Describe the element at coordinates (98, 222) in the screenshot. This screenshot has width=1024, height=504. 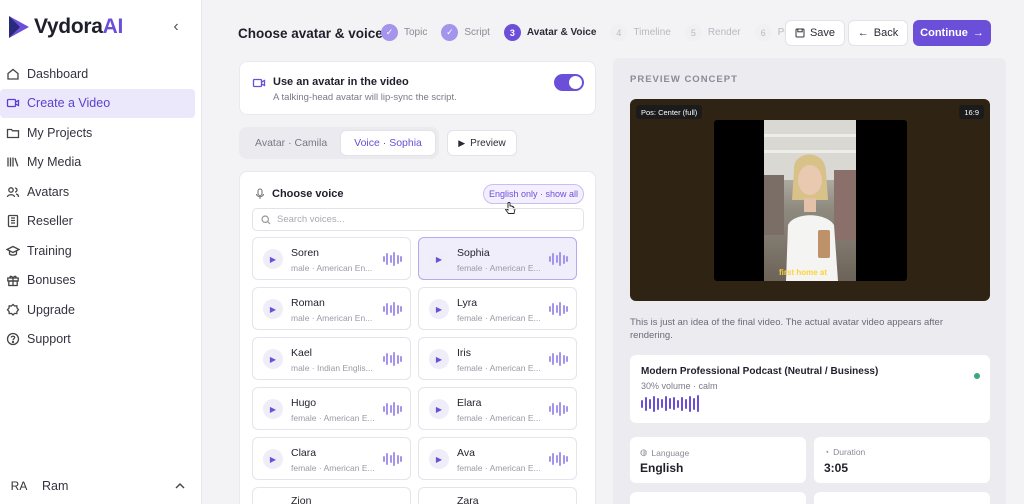
I see `sidebar-item-reseller: Reseller` at that location.